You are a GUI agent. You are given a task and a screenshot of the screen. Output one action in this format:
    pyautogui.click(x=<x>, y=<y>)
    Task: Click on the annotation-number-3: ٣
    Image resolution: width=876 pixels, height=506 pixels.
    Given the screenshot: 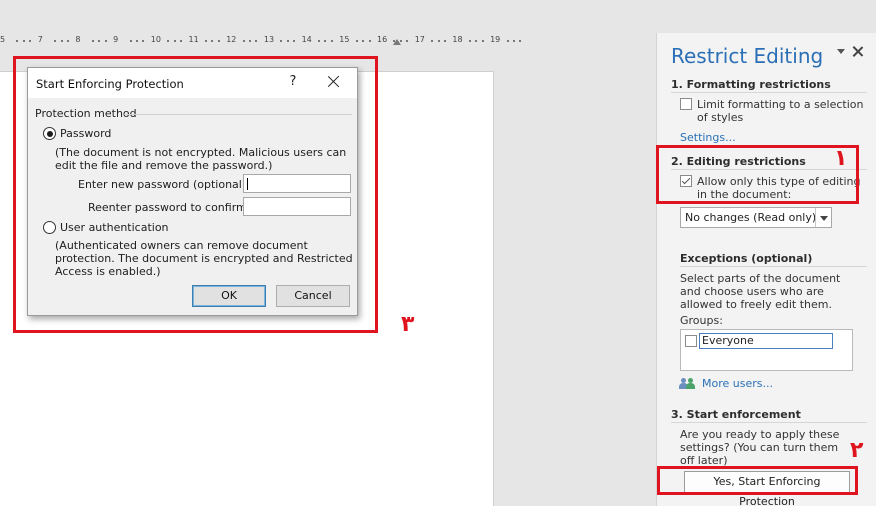 What is the action you would take?
    pyautogui.click(x=408, y=324)
    